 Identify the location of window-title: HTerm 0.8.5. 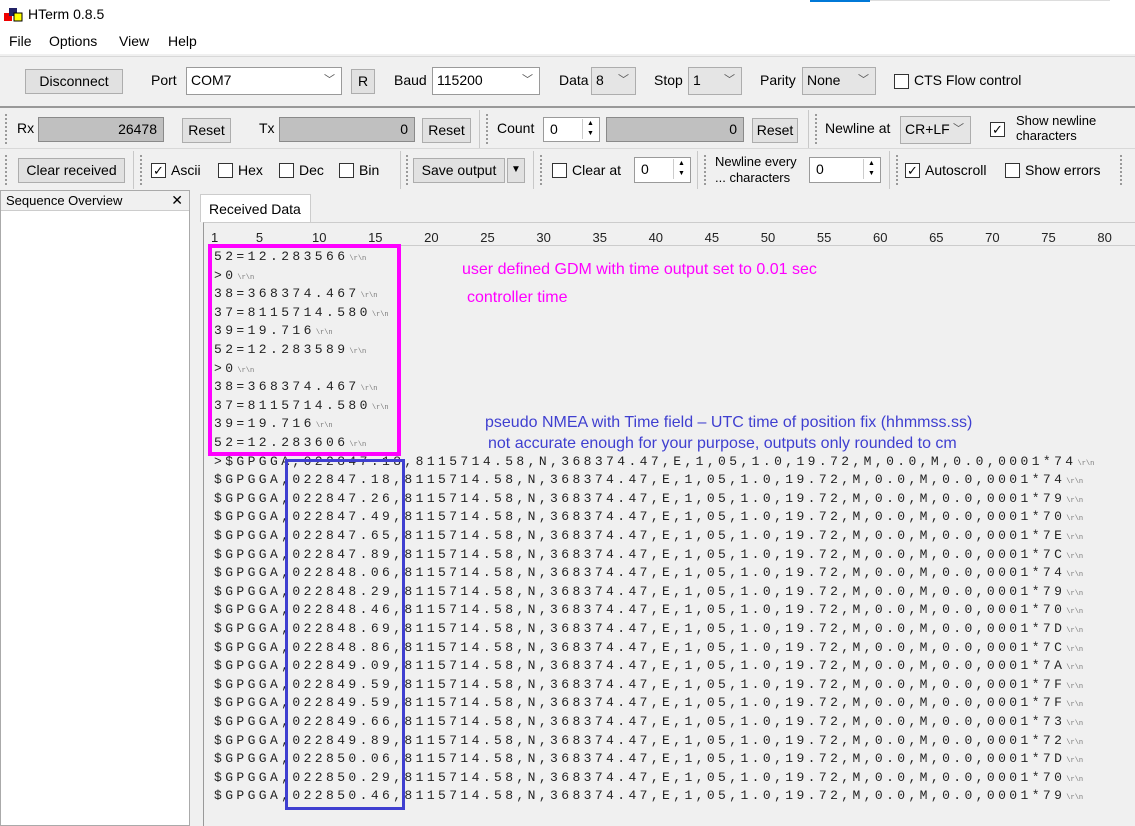
(66, 14).